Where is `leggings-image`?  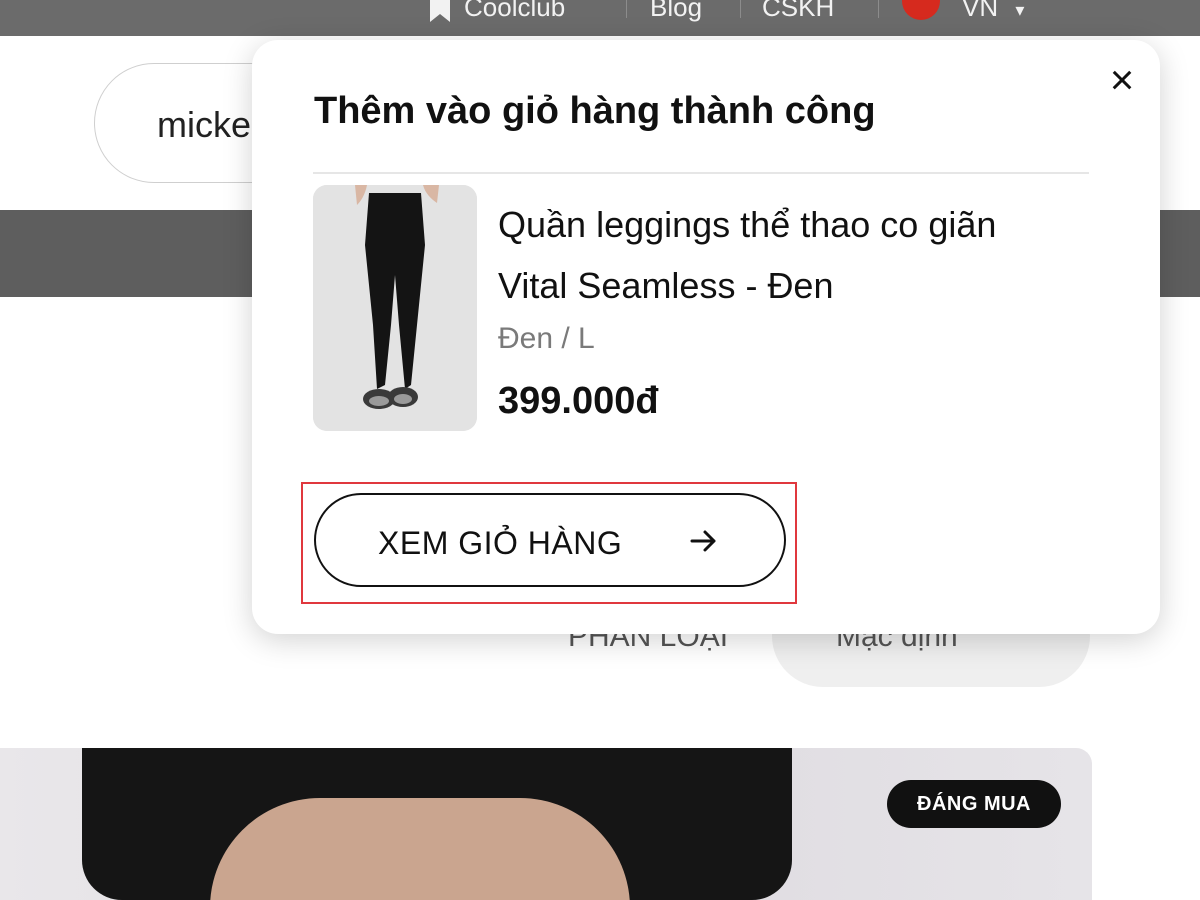
leggings-image is located at coordinates (395, 308).